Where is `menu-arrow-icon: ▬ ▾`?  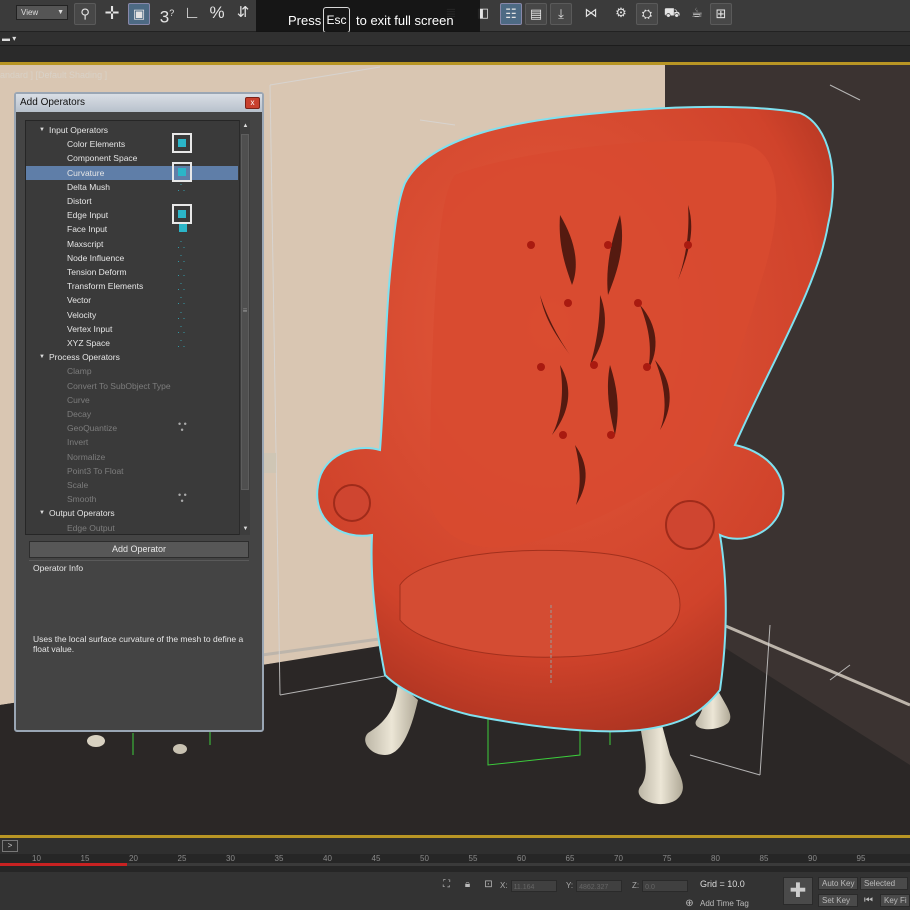
menu-arrow-icon: ▬ ▾ is located at coordinates (9, 38).